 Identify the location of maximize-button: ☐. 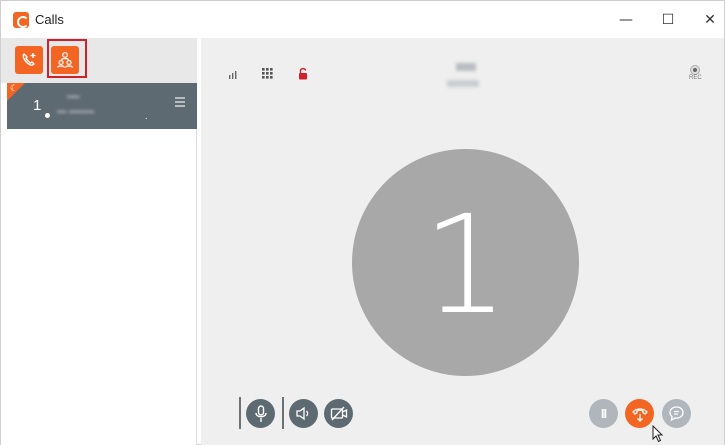
(668, 20).